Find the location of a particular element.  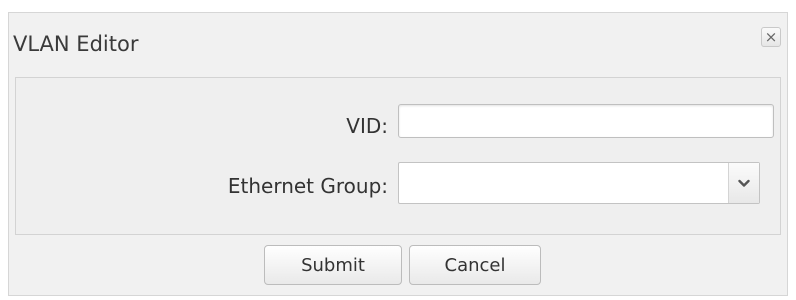

ethernet-group-label: Ethernet Group: is located at coordinates (307, 186).